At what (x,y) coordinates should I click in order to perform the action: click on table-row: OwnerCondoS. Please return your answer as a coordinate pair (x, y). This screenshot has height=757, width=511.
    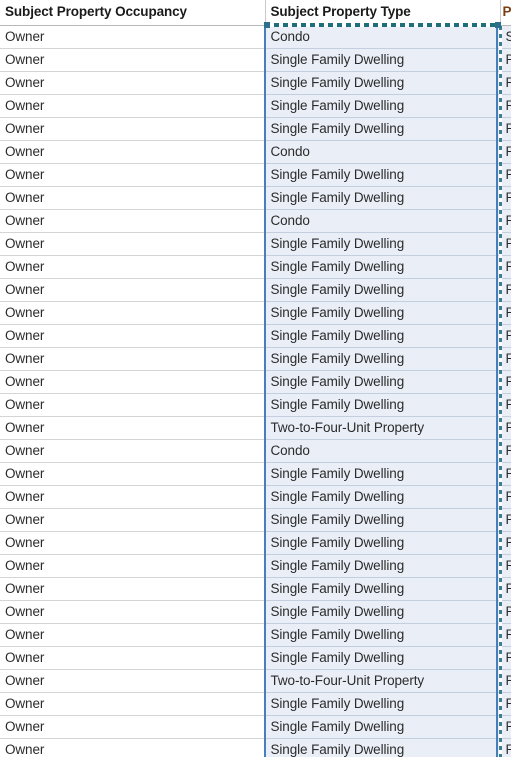
    Looking at the image, I should click on (255, 37).